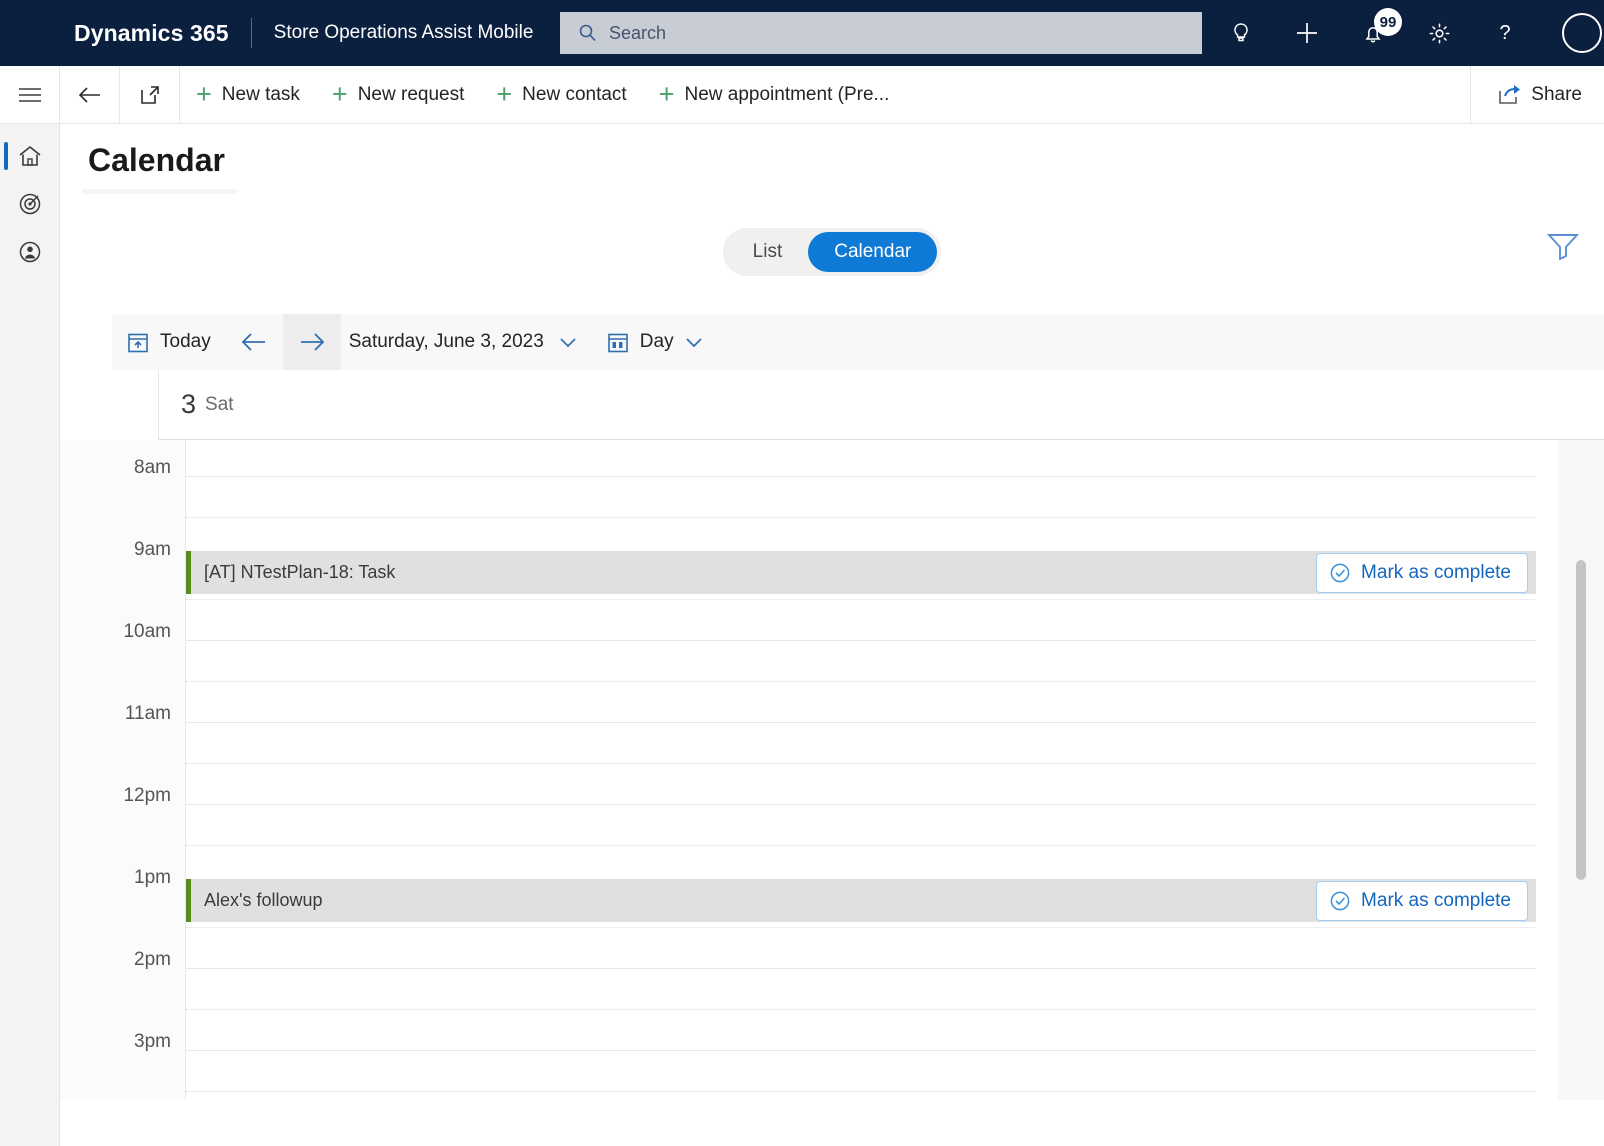 The image size is (1604, 1146). Describe the element at coordinates (861, 900) in the screenshot. I see `calendar-event: Alex's followup Mark as complete` at that location.